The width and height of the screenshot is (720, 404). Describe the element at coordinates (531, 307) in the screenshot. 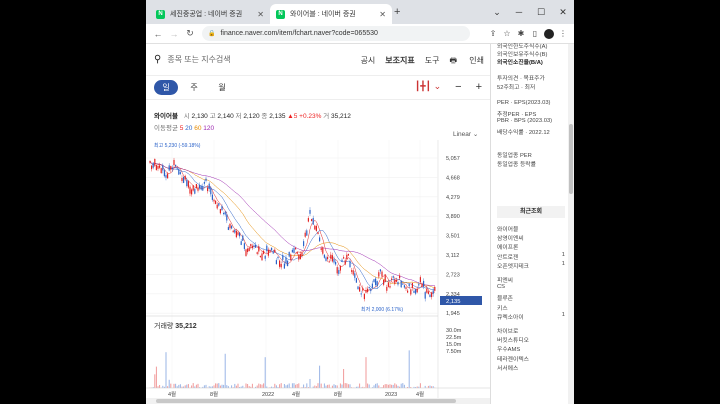

I see `recent-item: 키스` at that location.